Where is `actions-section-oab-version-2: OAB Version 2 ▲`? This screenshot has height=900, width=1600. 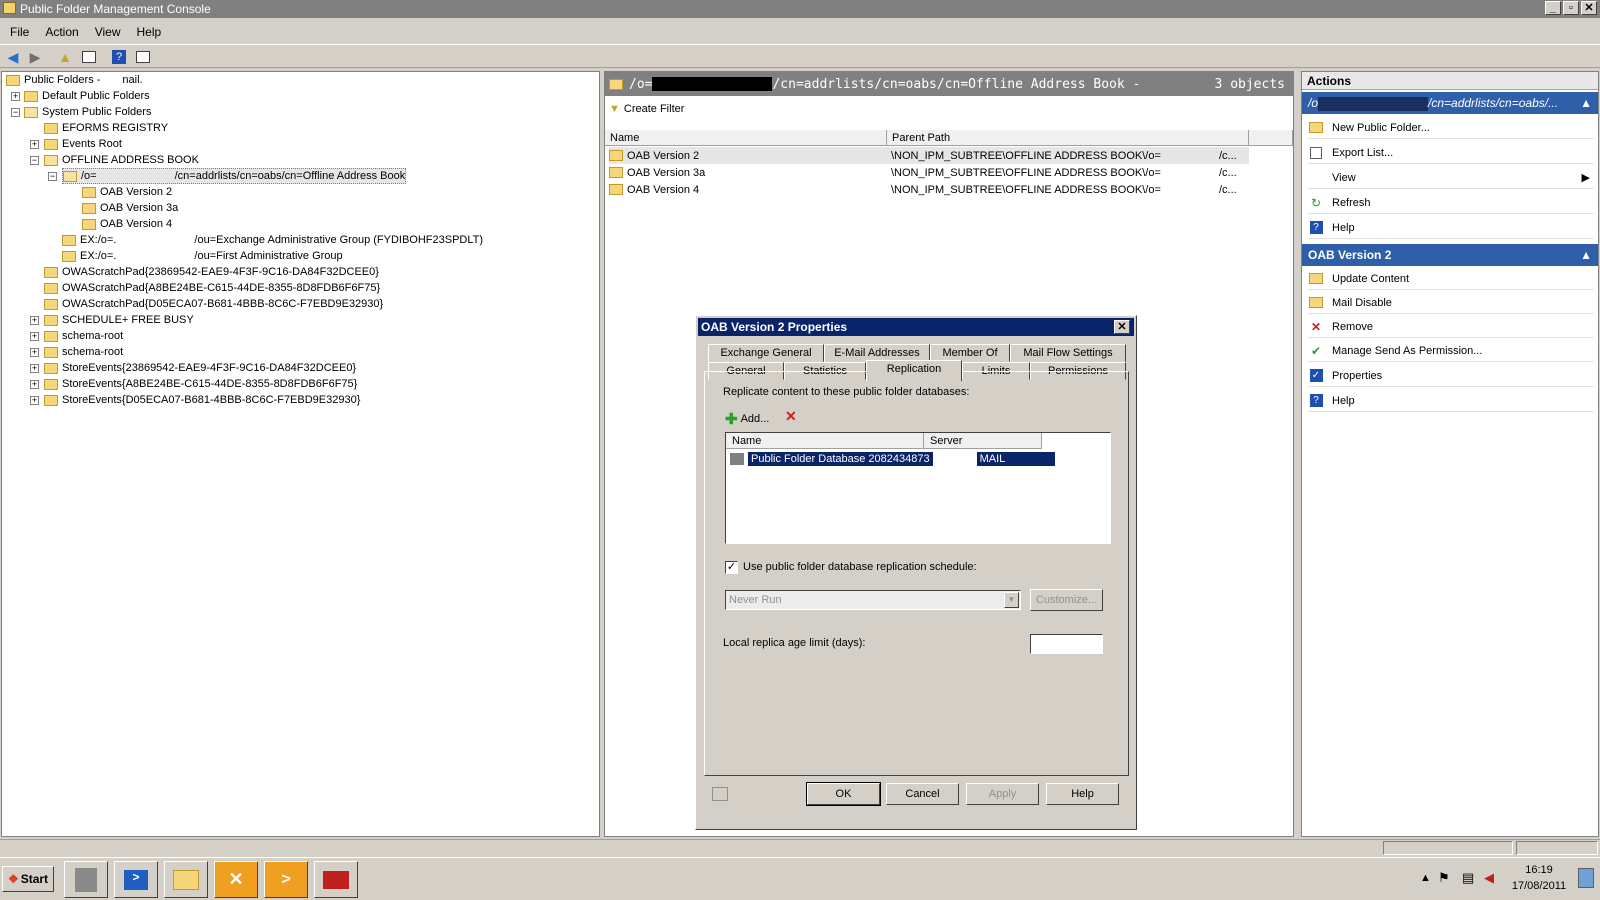 actions-section-oab-version-2: OAB Version 2 ▲ is located at coordinates (1450, 255).